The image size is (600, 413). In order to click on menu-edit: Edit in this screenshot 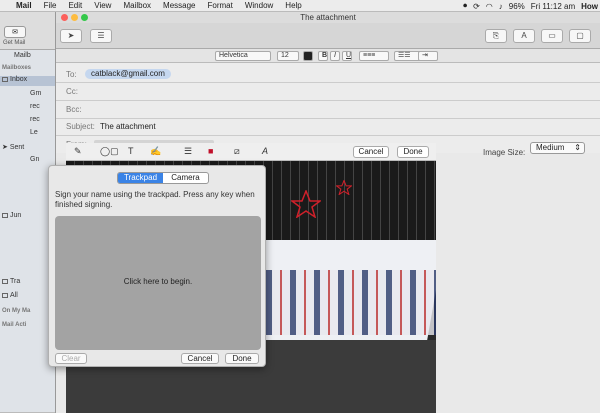, I will do `click(75, 5)`.